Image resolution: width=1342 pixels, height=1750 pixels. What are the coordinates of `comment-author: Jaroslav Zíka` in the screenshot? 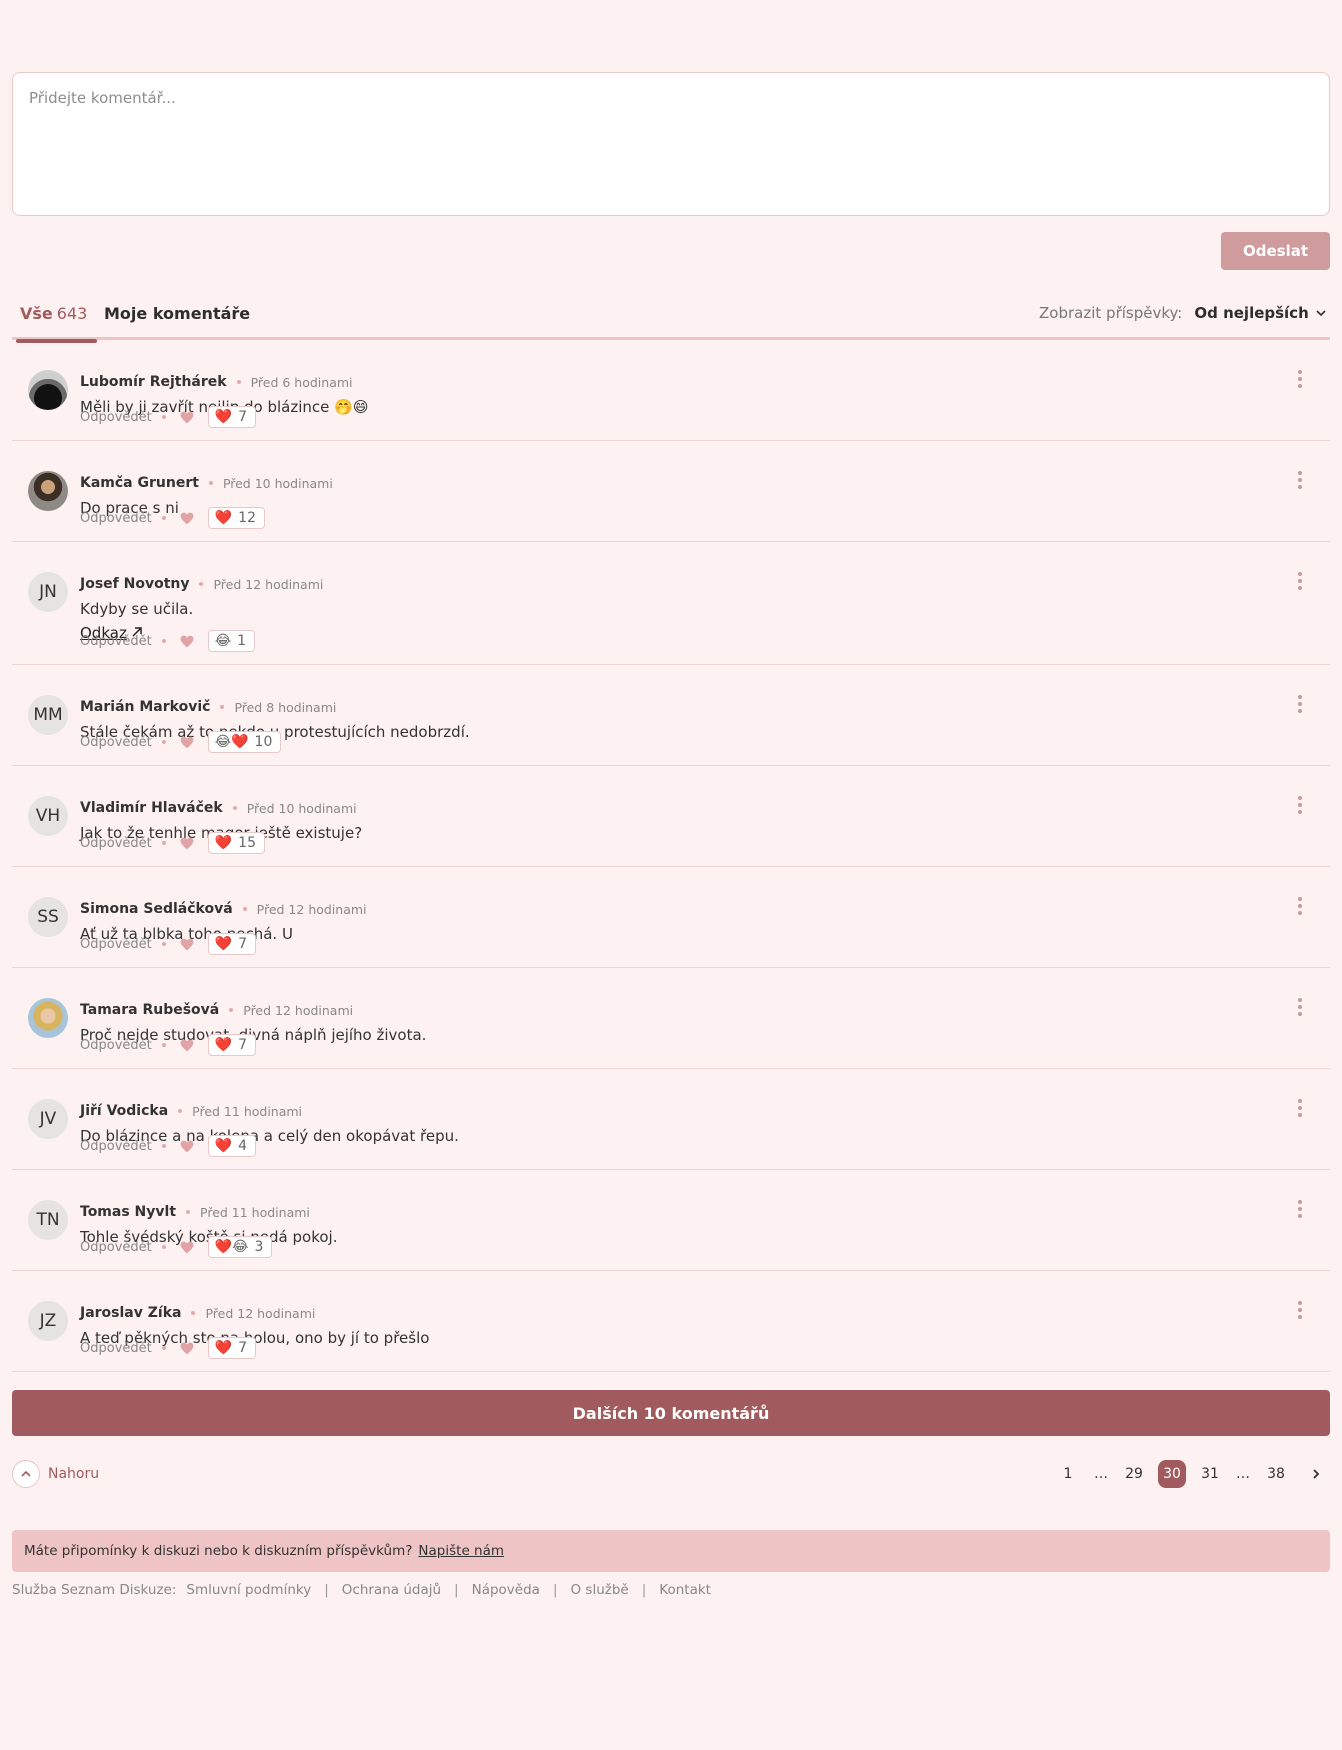 It's located at (130, 1313).